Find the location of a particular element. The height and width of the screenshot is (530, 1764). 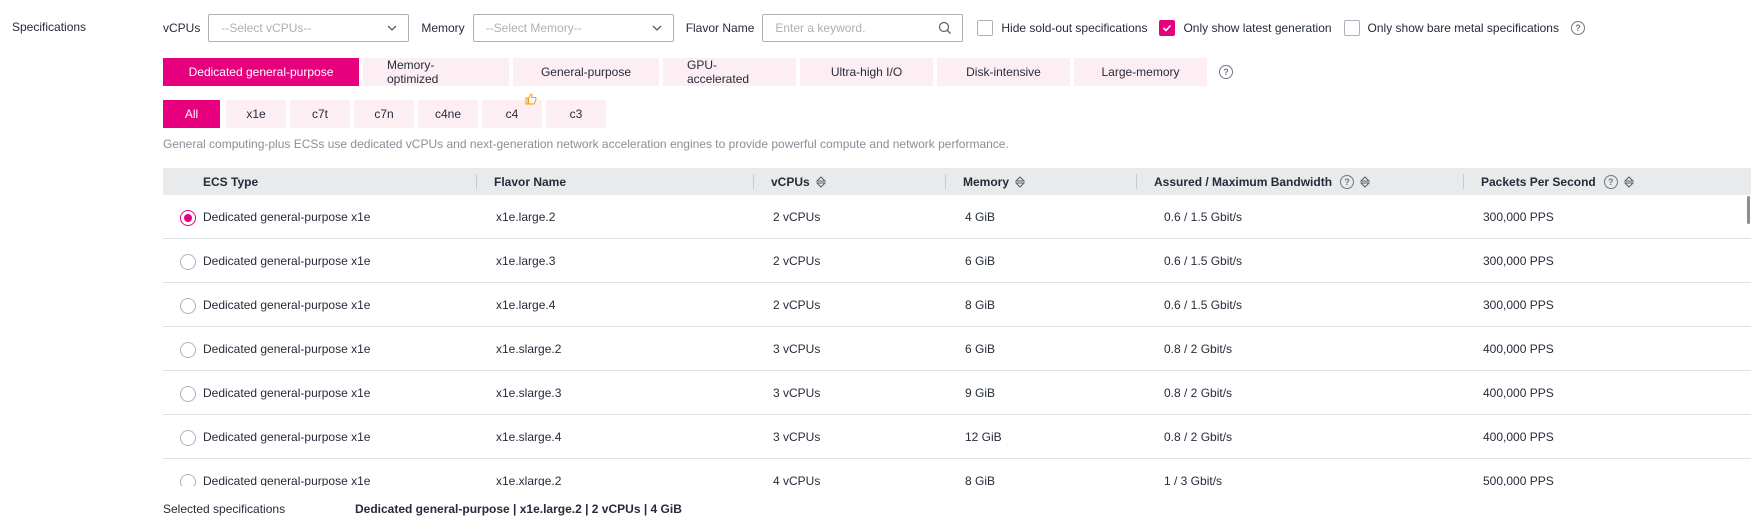

flavor-search-field is located at coordinates (863, 28).